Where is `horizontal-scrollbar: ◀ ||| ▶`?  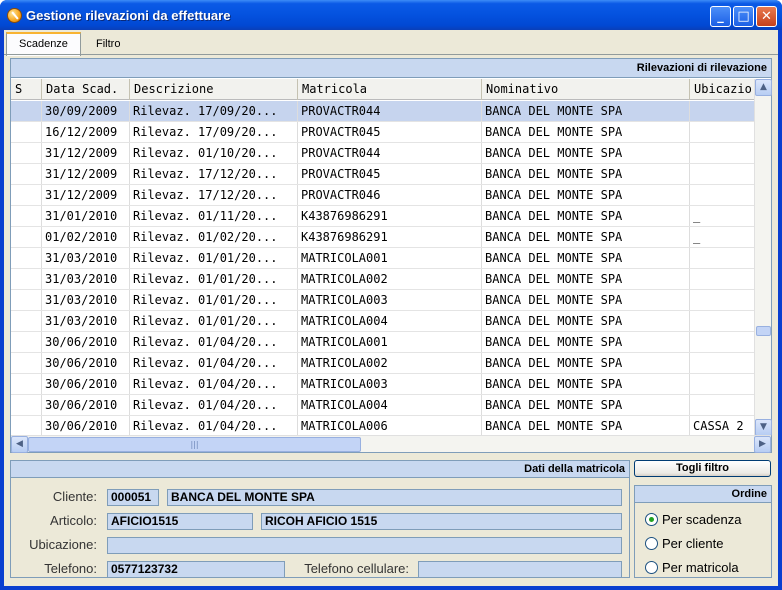
horizontal-scrollbar: ◀ ||| ▶ is located at coordinates (391, 444).